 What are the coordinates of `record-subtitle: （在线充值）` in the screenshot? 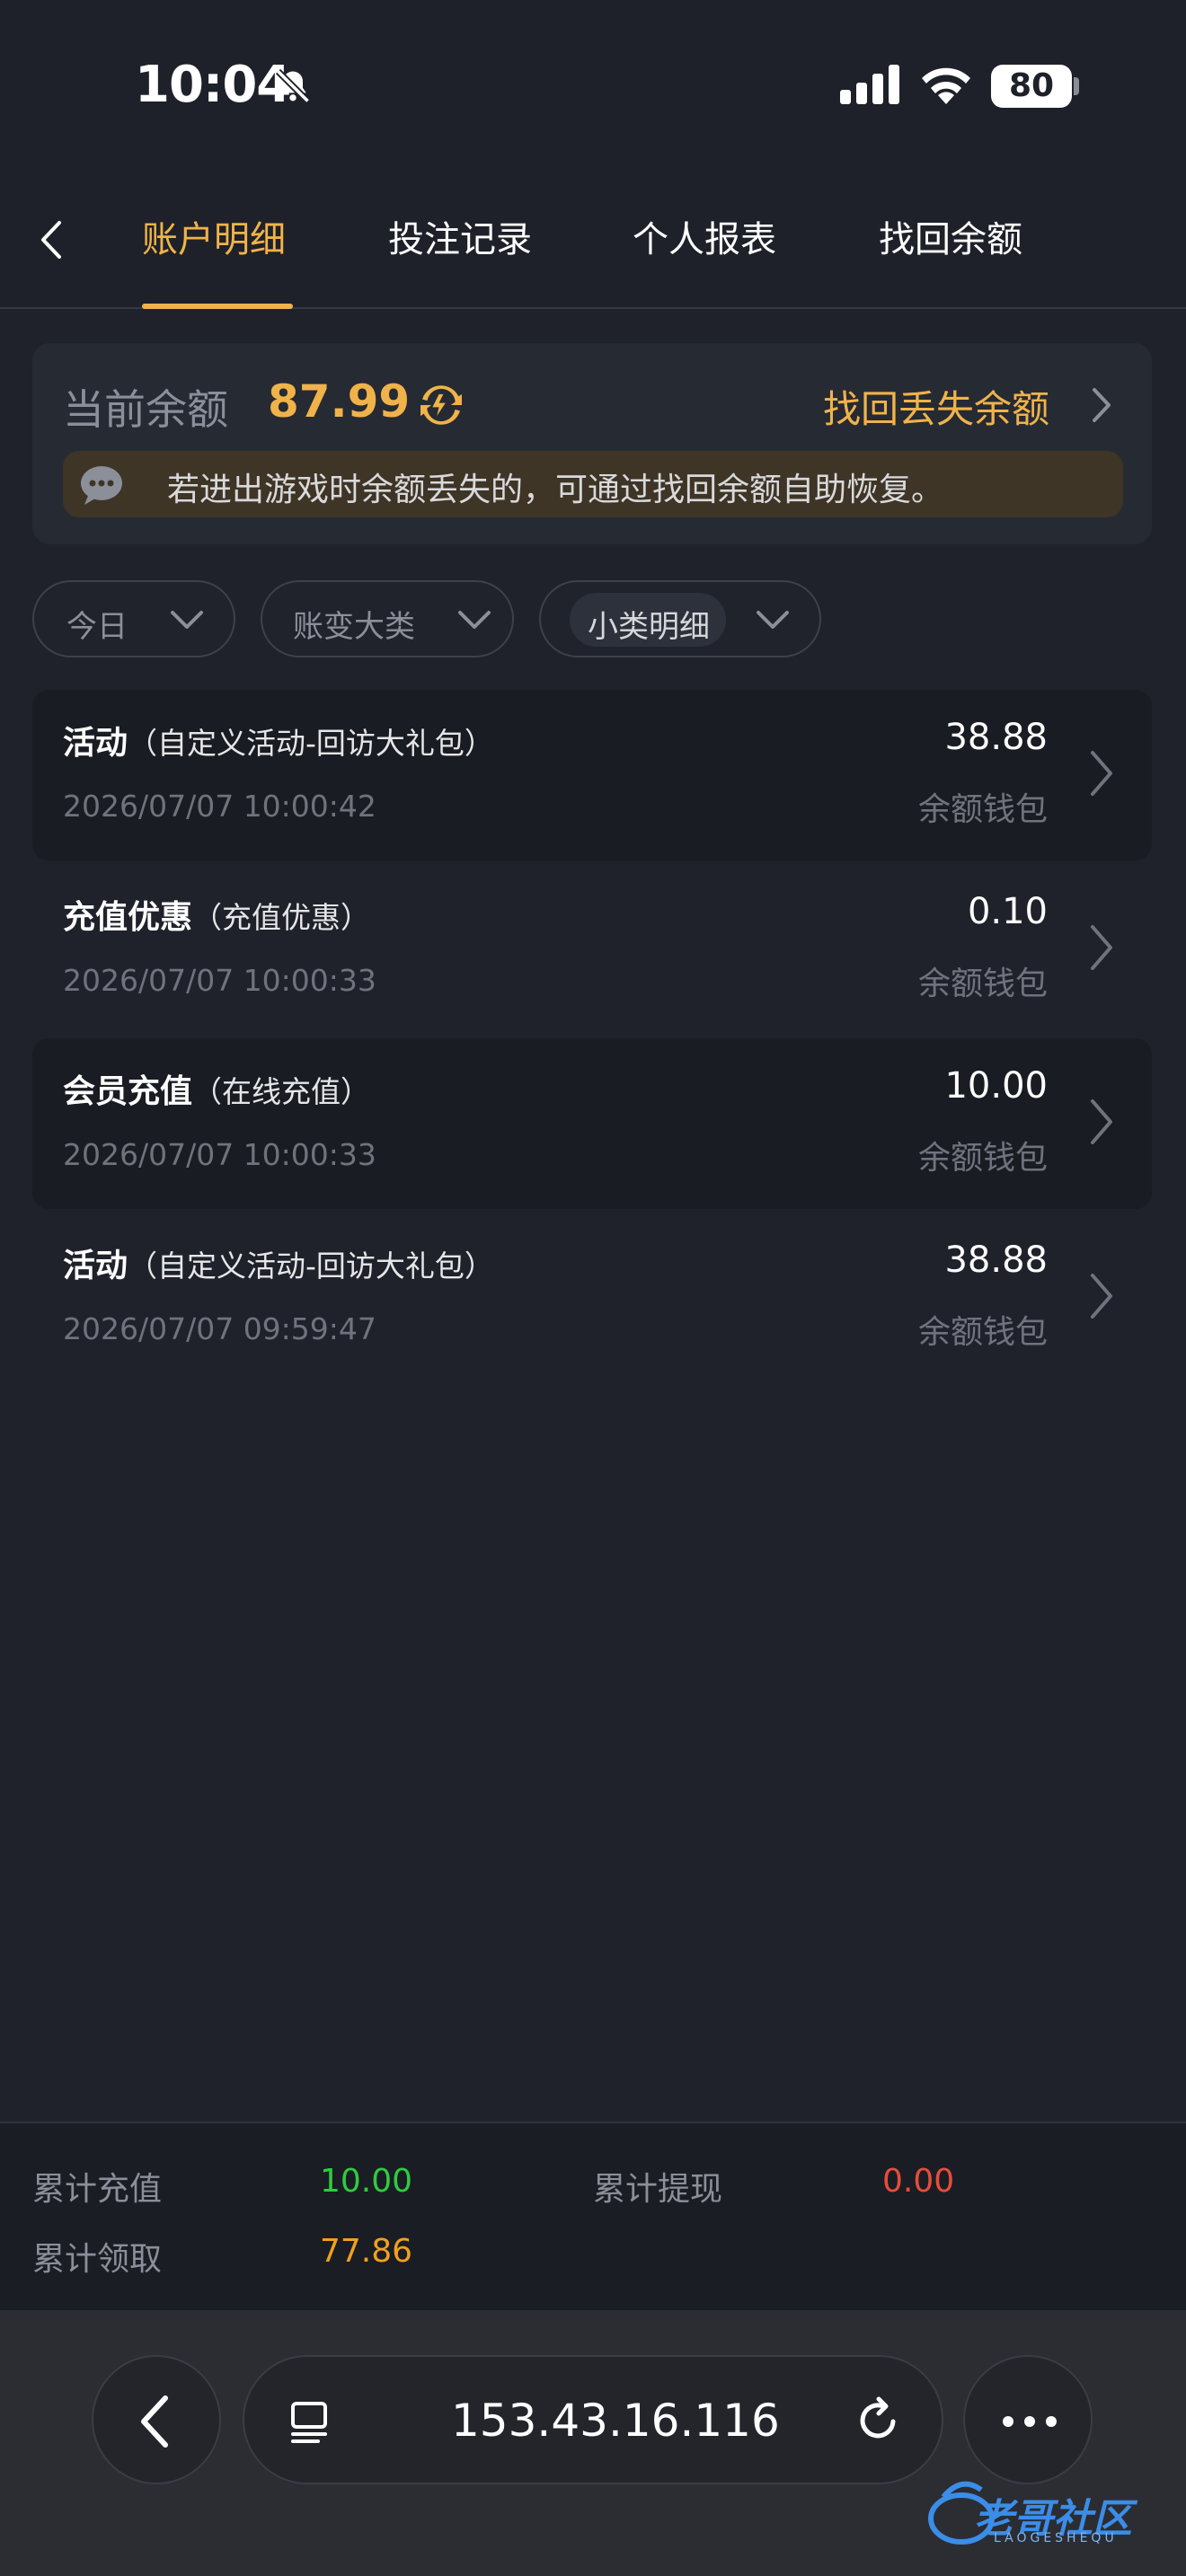 It's located at (281, 1091).